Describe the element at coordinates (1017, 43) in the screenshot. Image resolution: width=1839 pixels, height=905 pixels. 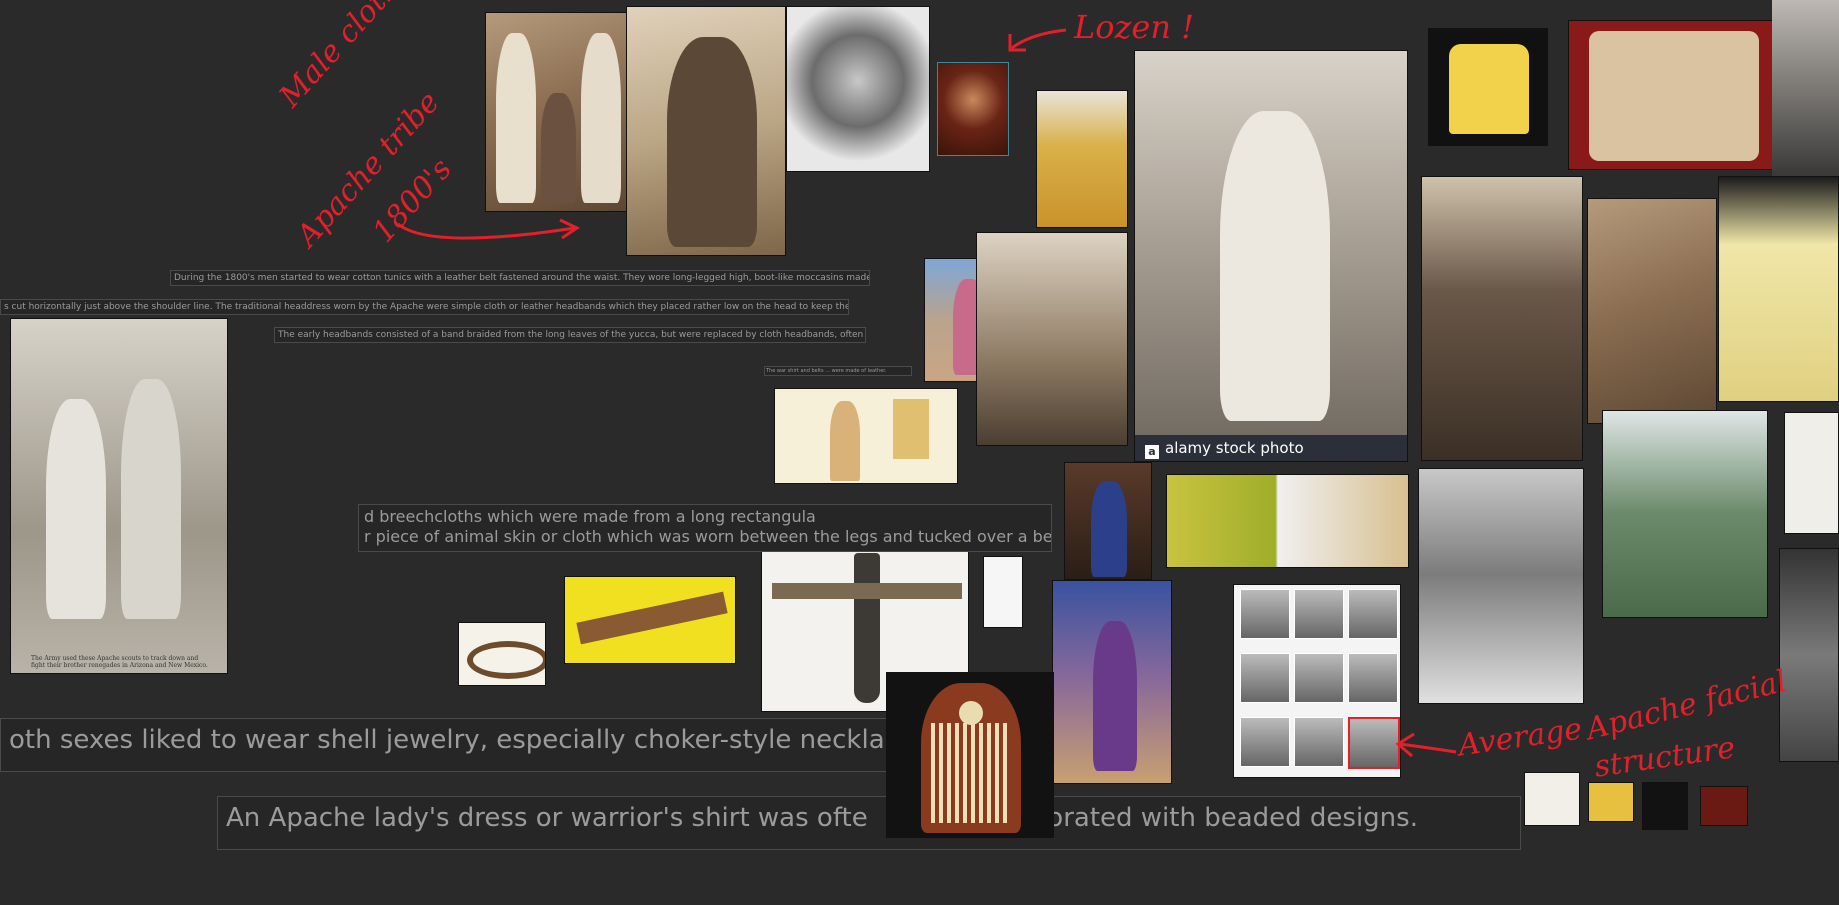
I see `arrow-to-lozen-head` at that location.